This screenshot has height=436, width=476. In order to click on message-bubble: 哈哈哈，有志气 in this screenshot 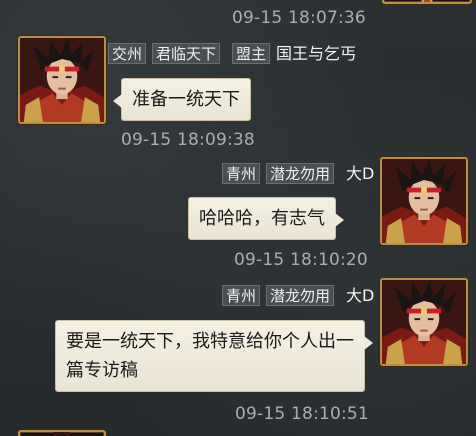, I will do `click(266, 218)`.